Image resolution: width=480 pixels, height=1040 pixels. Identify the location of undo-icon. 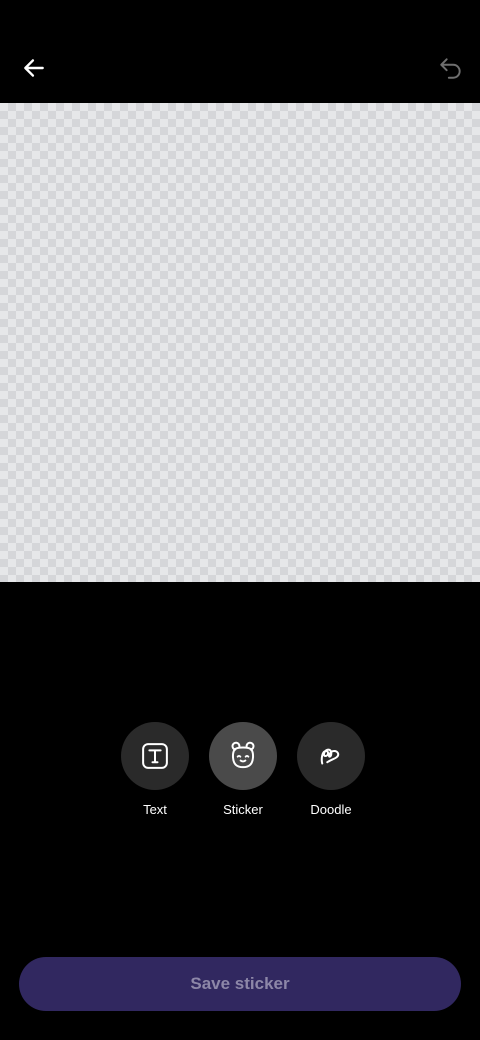
(450, 68).